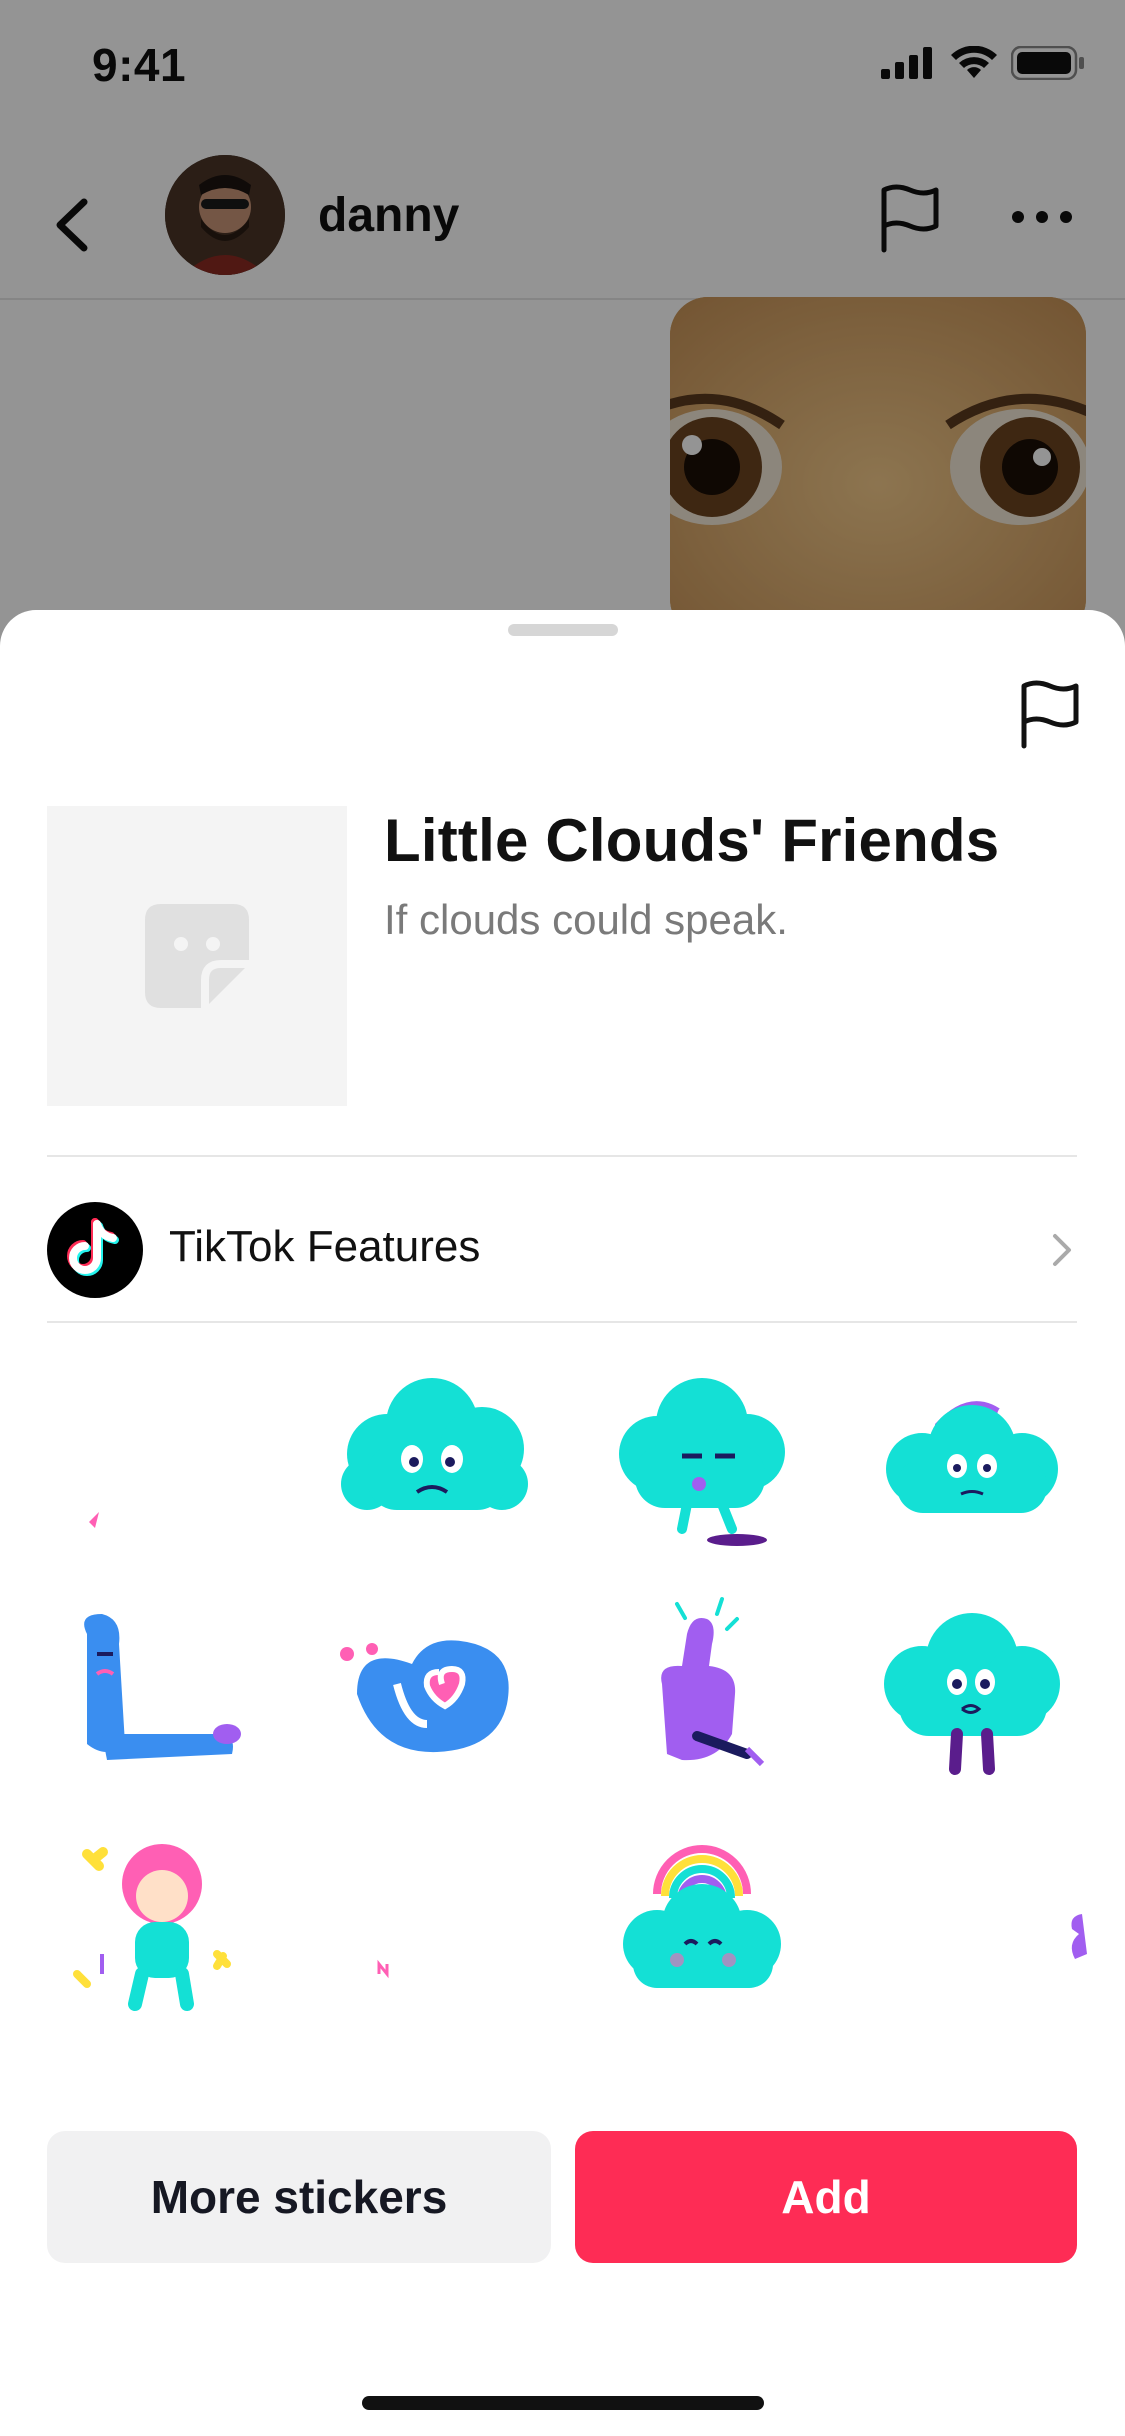  I want to click on sticker-placeholder-icon, so click(197, 956).